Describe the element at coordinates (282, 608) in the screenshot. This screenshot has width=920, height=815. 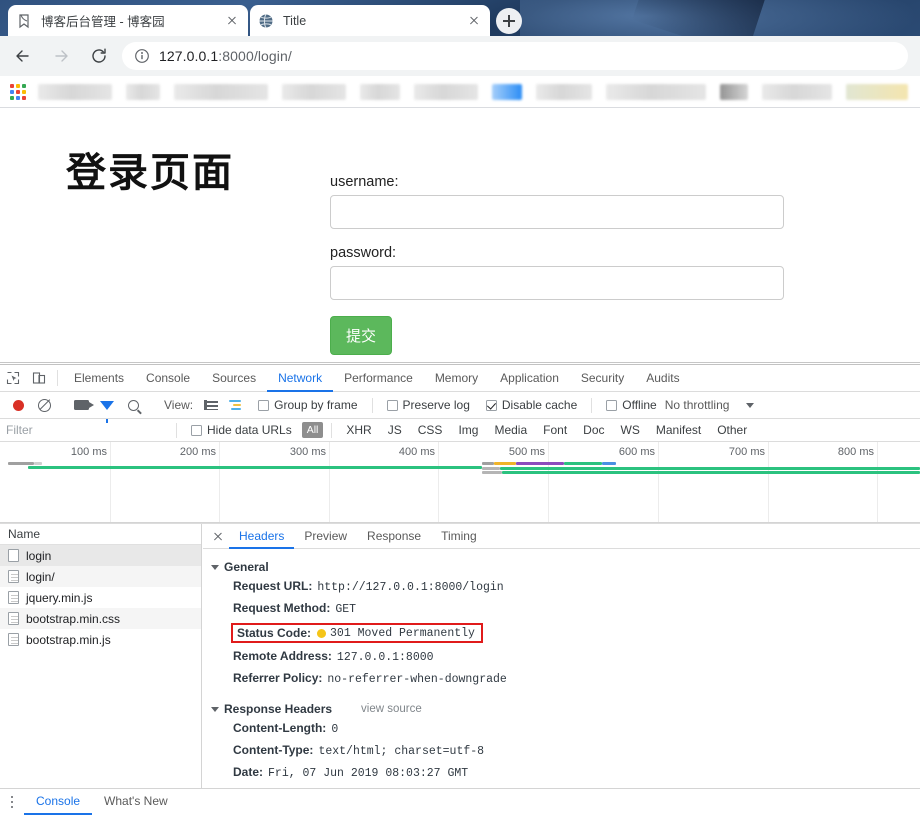
I see `header-key: Request Method:` at that location.